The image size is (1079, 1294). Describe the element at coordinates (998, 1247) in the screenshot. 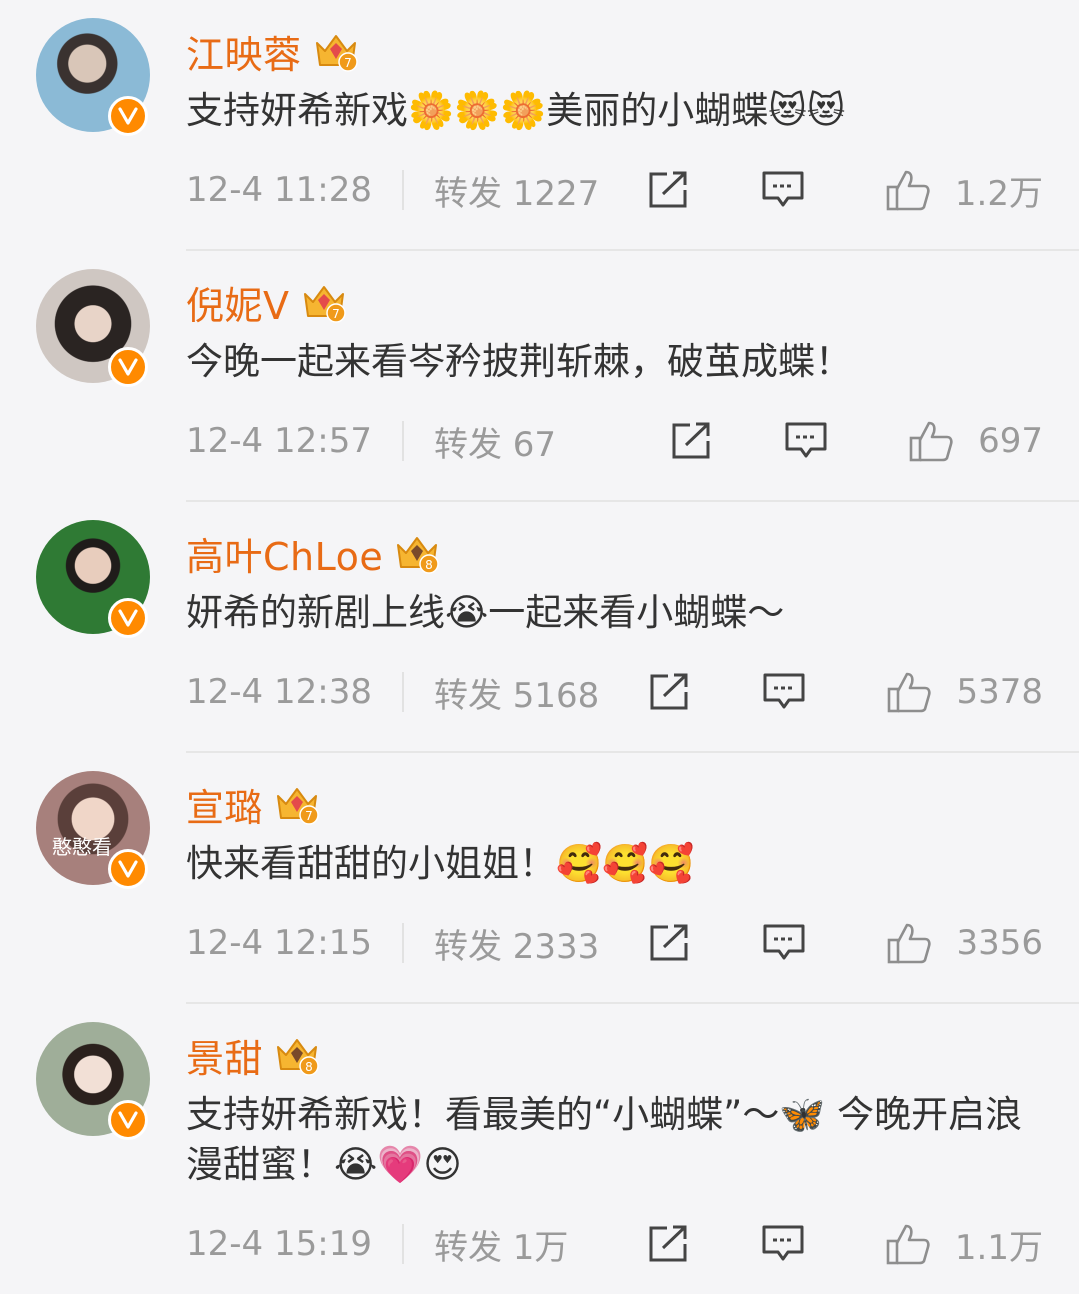

I see `like-count: 1.1万` at that location.